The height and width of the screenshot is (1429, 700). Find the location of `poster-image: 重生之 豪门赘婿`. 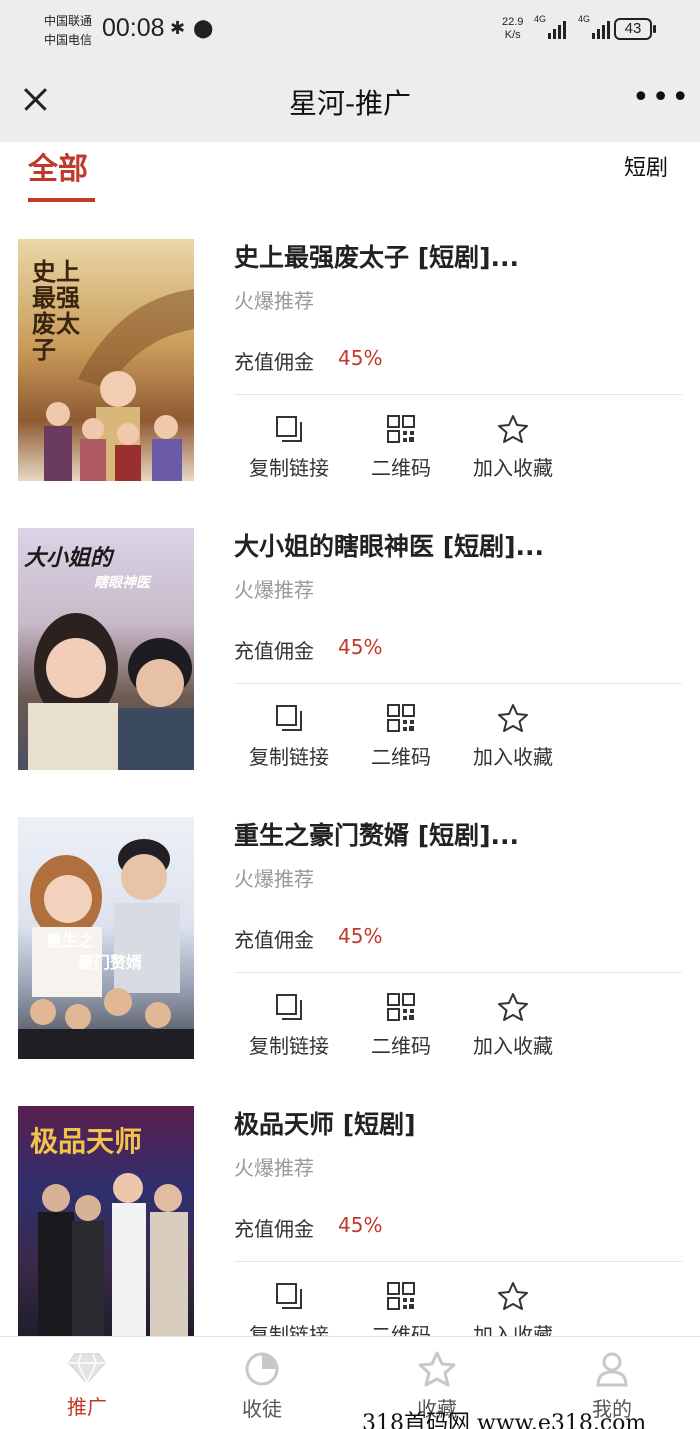

poster-image: 重生之 豪门赘婿 is located at coordinates (106, 938).